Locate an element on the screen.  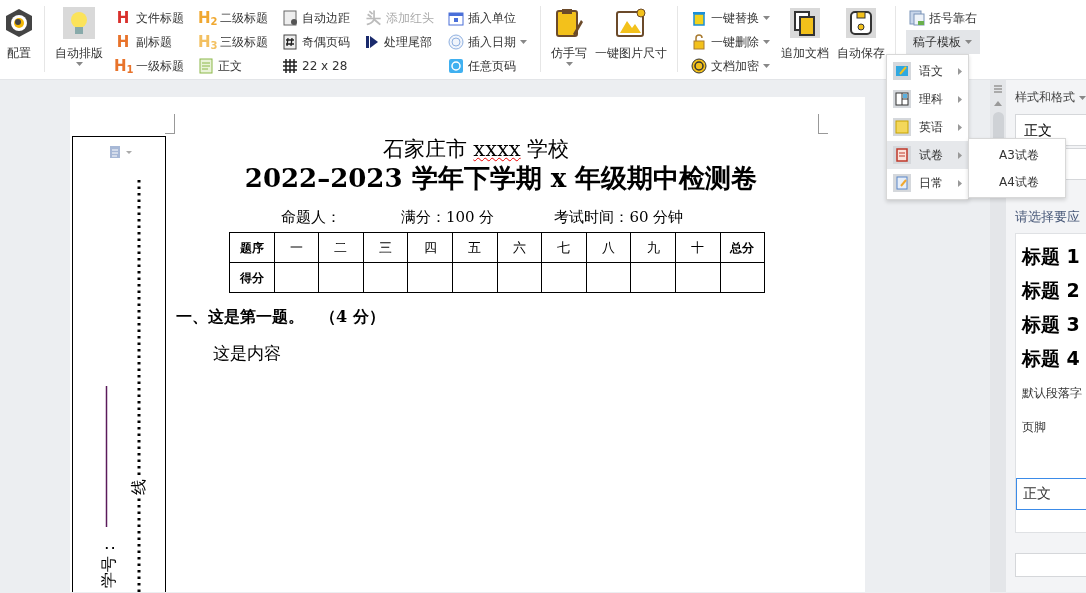
table-cell: 五 is located at coordinates (475, 248).